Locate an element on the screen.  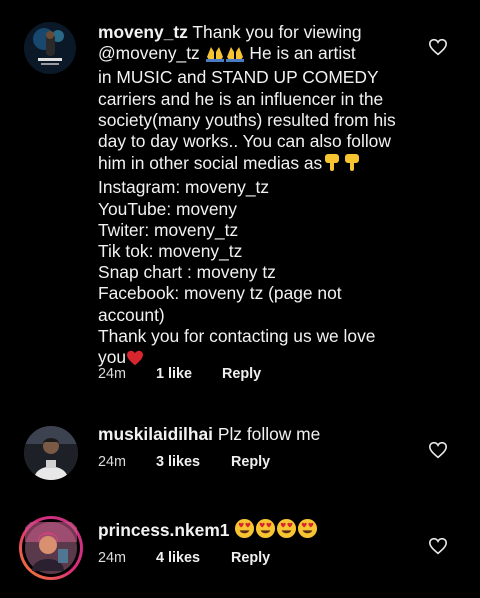
comment-text: muskilaidilhai Plz follow me is located at coordinates (209, 434).